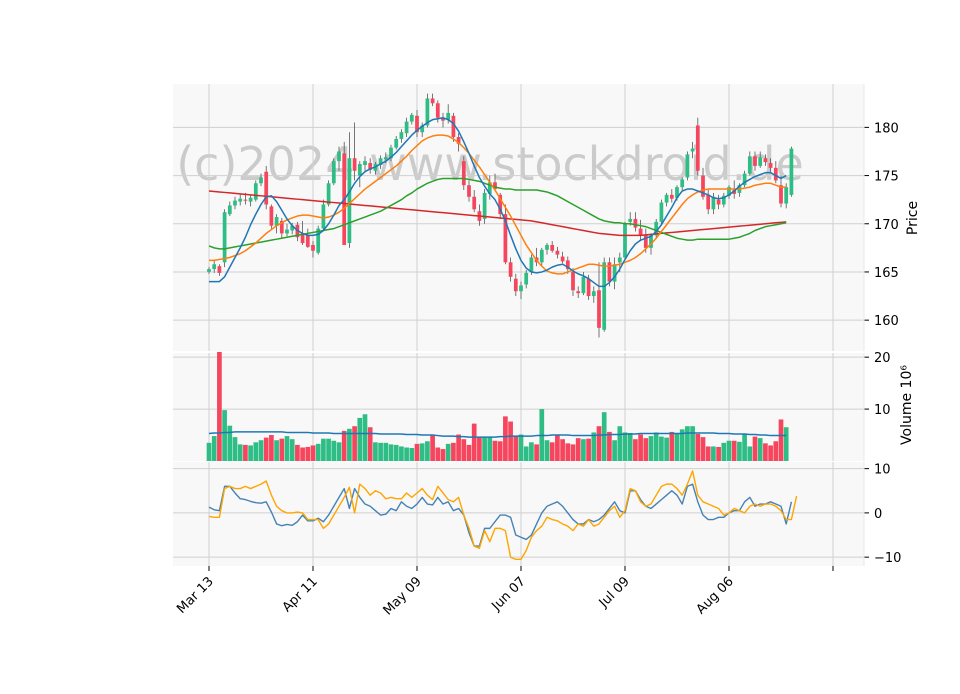 The image size is (960, 694). What do you see at coordinates (195, 595) in the screenshot?
I see `xtick-label: Mar 13` at bounding box center [195, 595].